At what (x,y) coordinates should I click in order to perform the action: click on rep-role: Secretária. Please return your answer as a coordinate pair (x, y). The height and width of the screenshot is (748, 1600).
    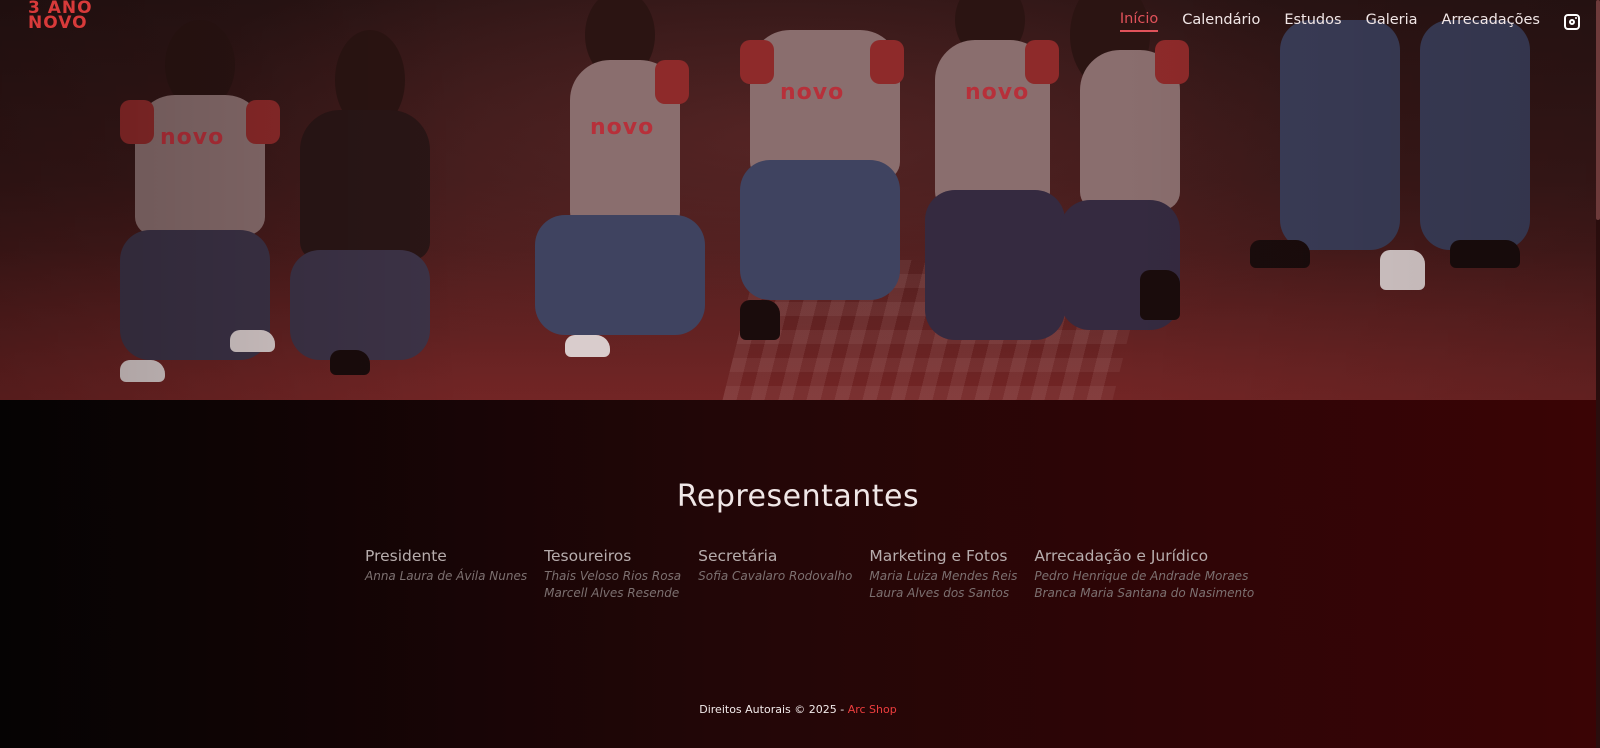
    Looking at the image, I should click on (738, 556).